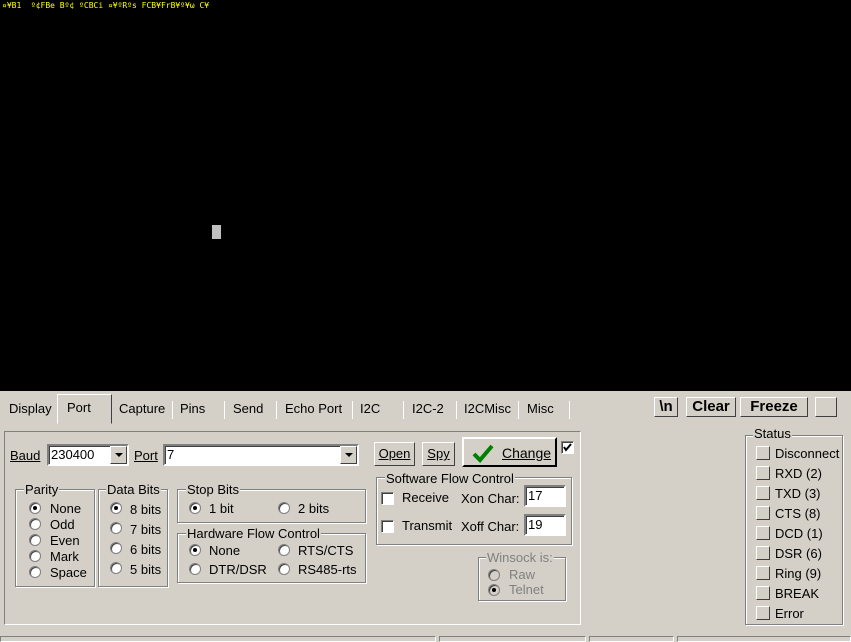  Describe the element at coordinates (807, 453) in the screenshot. I see `status-disconnect-label: Disconnect` at that location.